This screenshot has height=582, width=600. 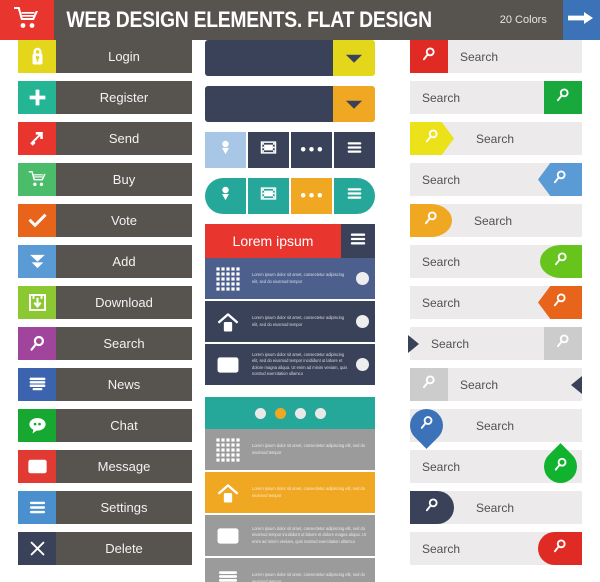 I want to click on icon-button-chat: Chat, so click(x=105, y=425).